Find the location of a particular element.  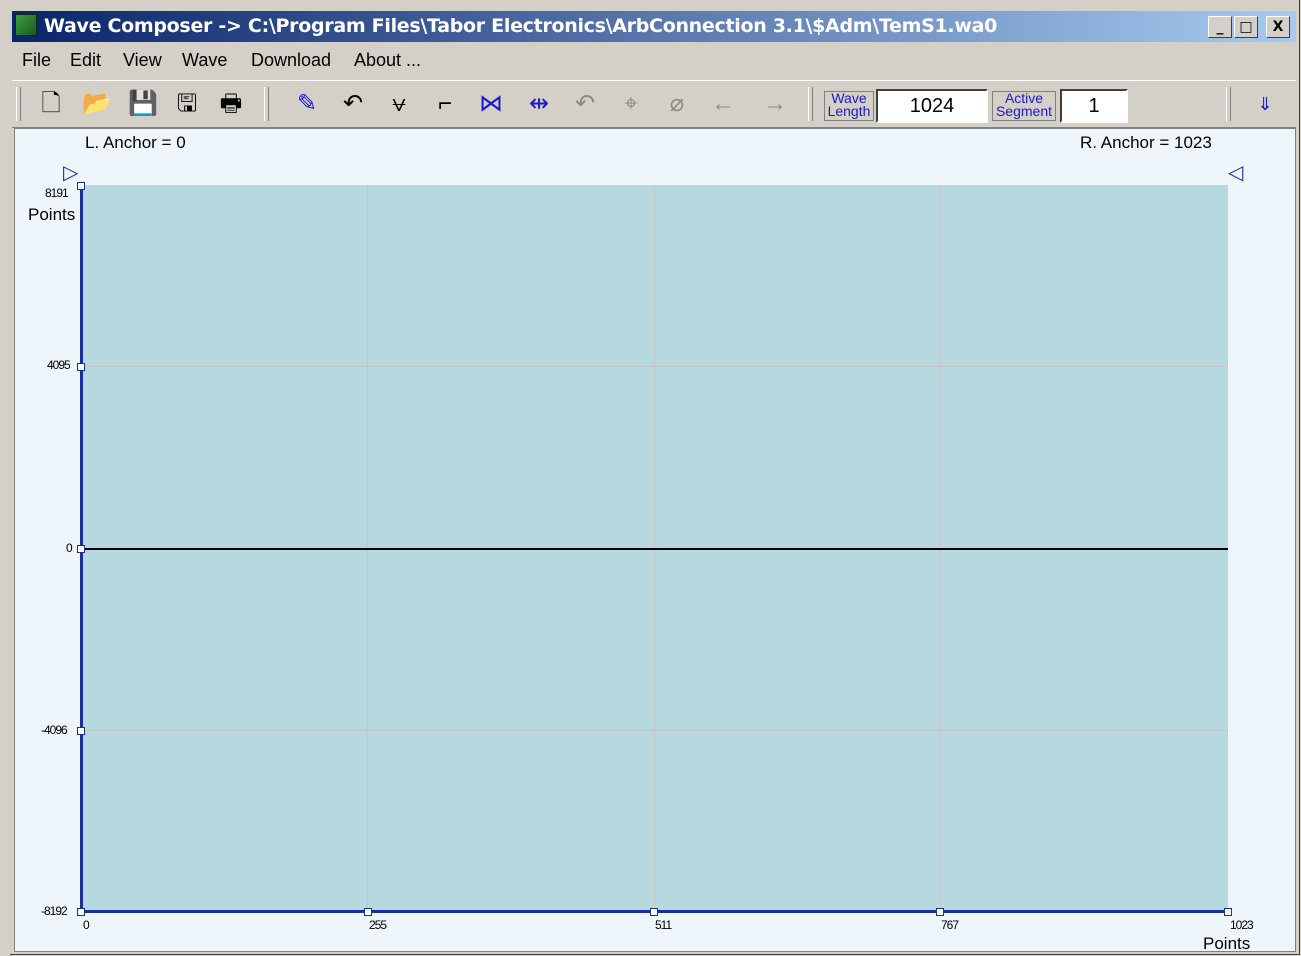

scroll-right-icon: → is located at coordinates (775, 104).